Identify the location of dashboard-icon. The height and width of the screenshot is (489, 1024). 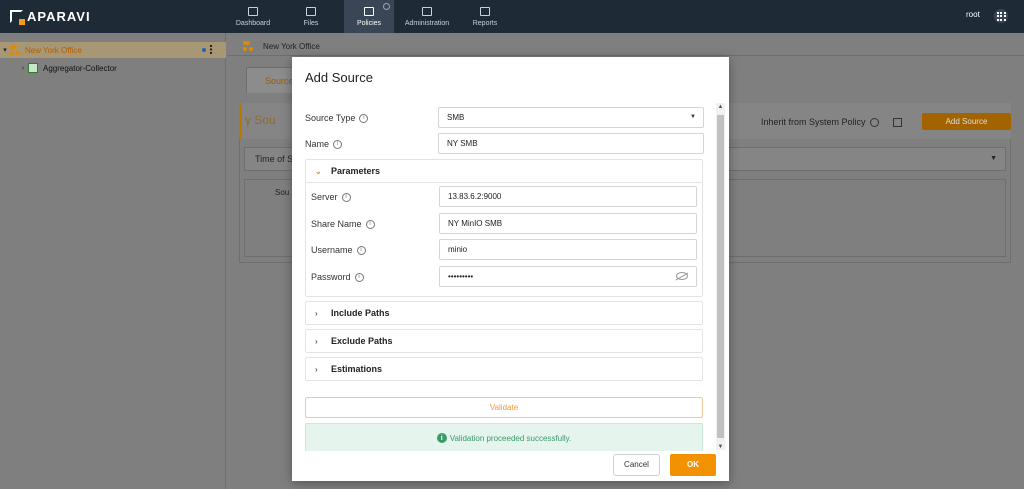
(253, 11).